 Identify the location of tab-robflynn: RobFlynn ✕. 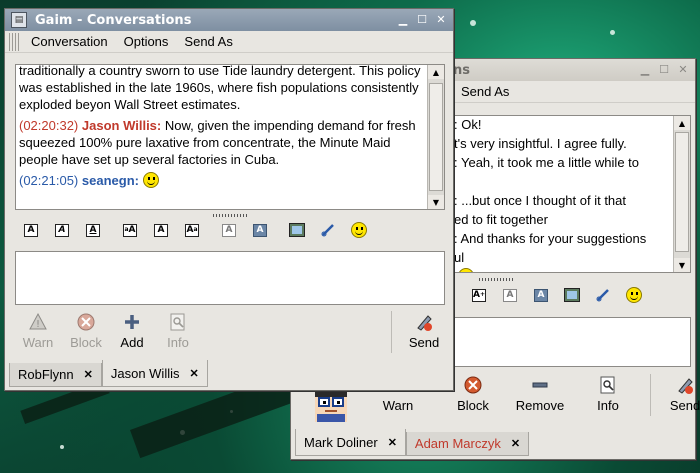
(55, 375).